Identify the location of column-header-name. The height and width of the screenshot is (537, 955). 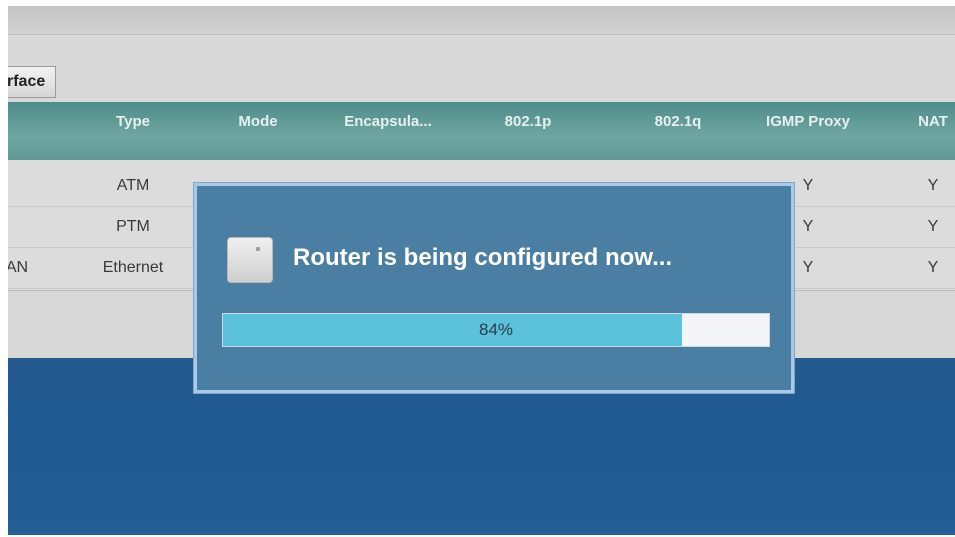
(33, 122).